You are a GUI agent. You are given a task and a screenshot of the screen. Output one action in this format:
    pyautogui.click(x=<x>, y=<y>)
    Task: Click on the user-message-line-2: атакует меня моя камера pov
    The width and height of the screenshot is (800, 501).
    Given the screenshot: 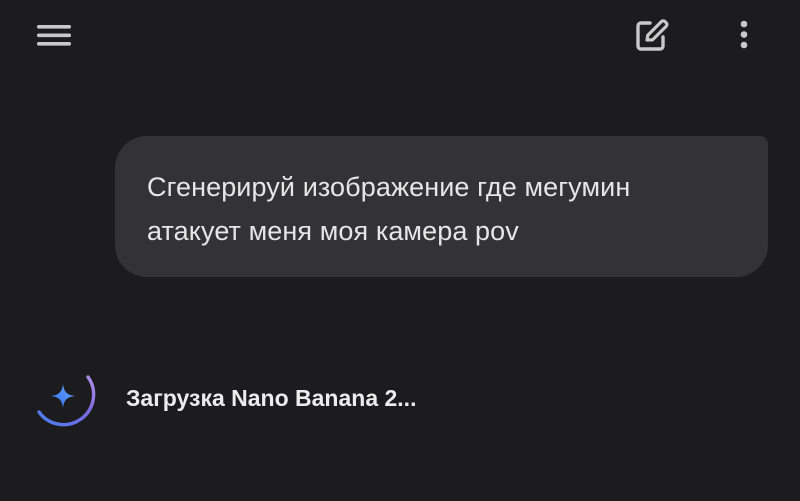 What is the action you would take?
    pyautogui.click(x=333, y=231)
    